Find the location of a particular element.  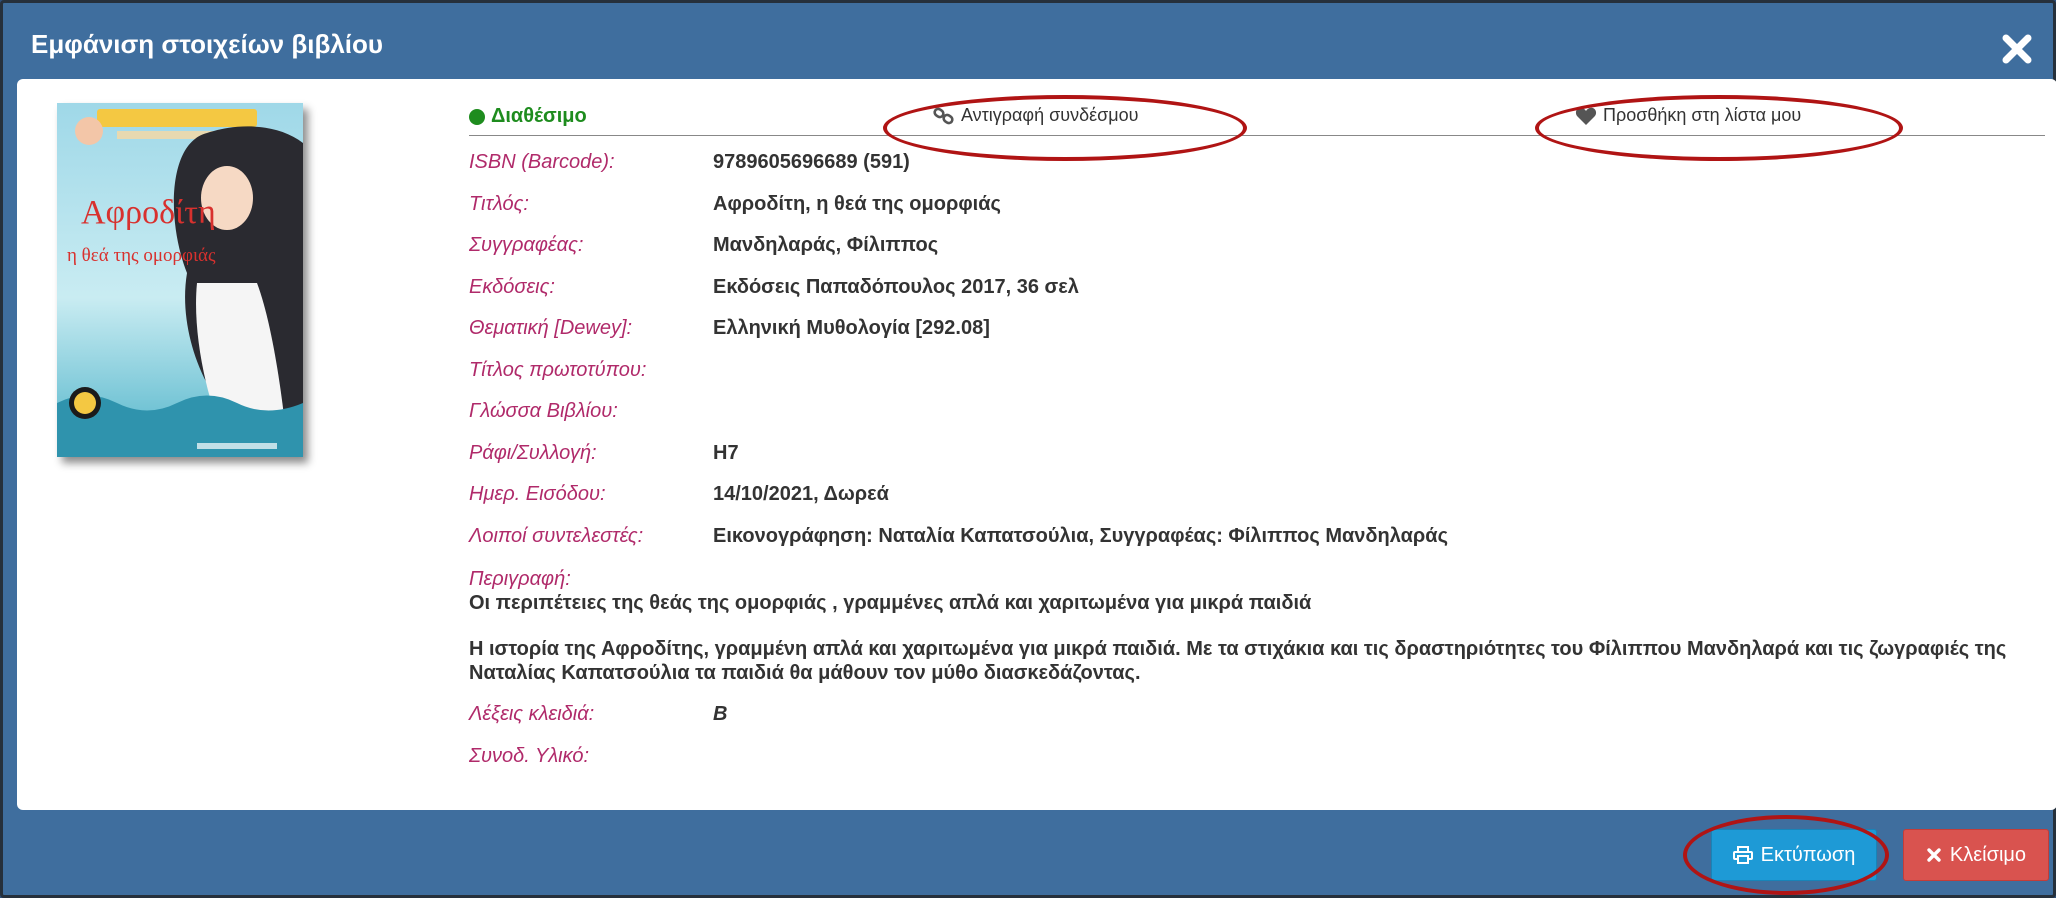

field-label: Λοιποί συντελεστές: is located at coordinates (556, 535).